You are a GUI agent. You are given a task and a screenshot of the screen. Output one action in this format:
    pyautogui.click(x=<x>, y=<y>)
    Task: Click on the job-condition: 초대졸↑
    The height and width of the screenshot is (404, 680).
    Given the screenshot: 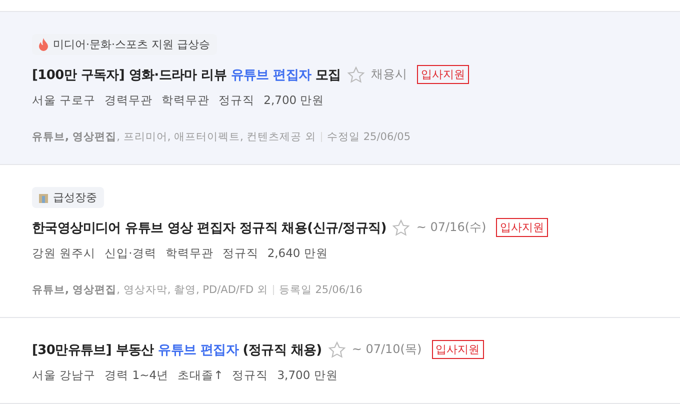 What is the action you would take?
    pyautogui.click(x=201, y=375)
    